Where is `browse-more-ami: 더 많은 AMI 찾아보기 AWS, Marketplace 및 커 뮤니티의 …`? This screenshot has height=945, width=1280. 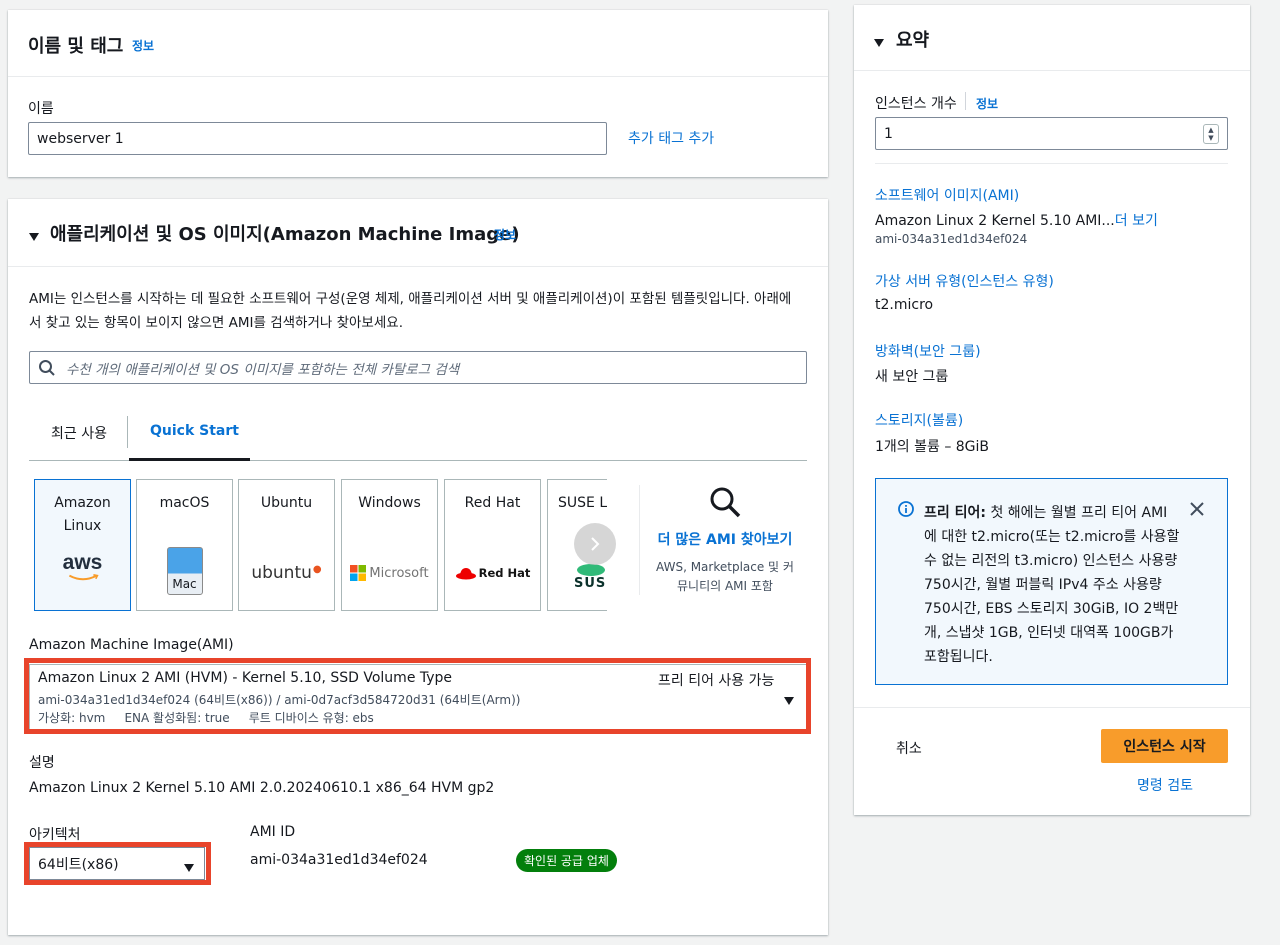 browse-more-ami: 더 많은 AMI 찾아보기 AWS, Marketplace 및 커 뮤니티의 … is located at coordinates (725, 539).